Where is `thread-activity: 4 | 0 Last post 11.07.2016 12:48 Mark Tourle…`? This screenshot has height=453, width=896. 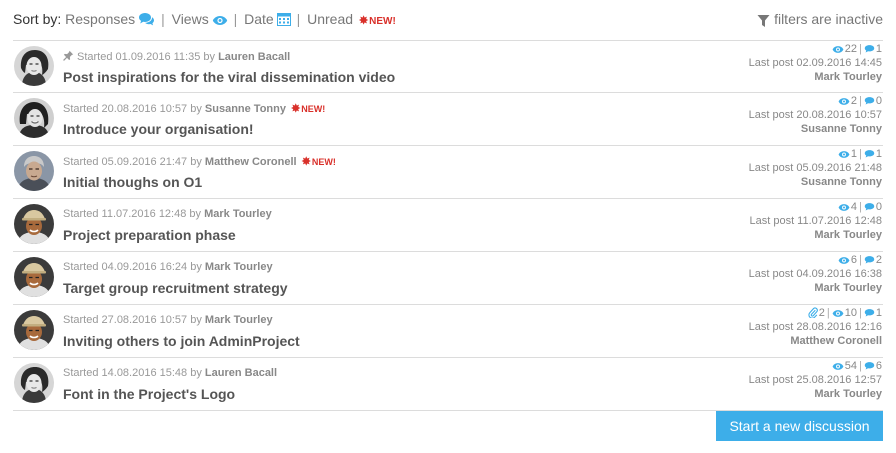 thread-activity: 4 | 0 Last post 11.07.2016 12:48 Mark Tourle… is located at coordinates (815, 221).